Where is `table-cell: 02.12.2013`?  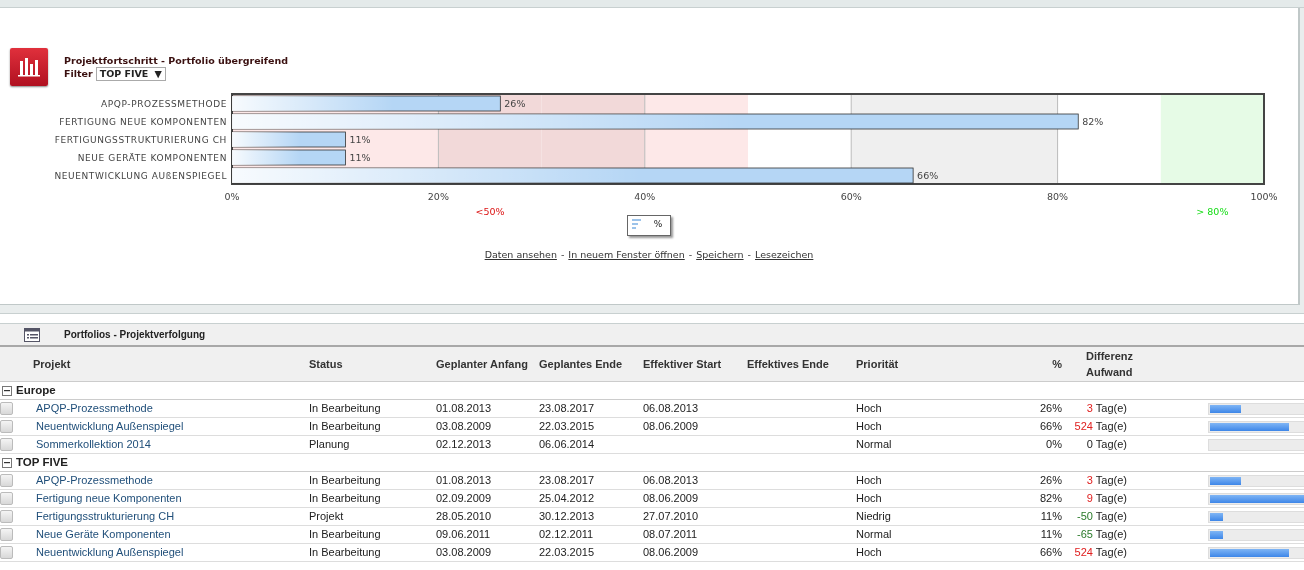 table-cell: 02.12.2013 is located at coordinates (464, 444).